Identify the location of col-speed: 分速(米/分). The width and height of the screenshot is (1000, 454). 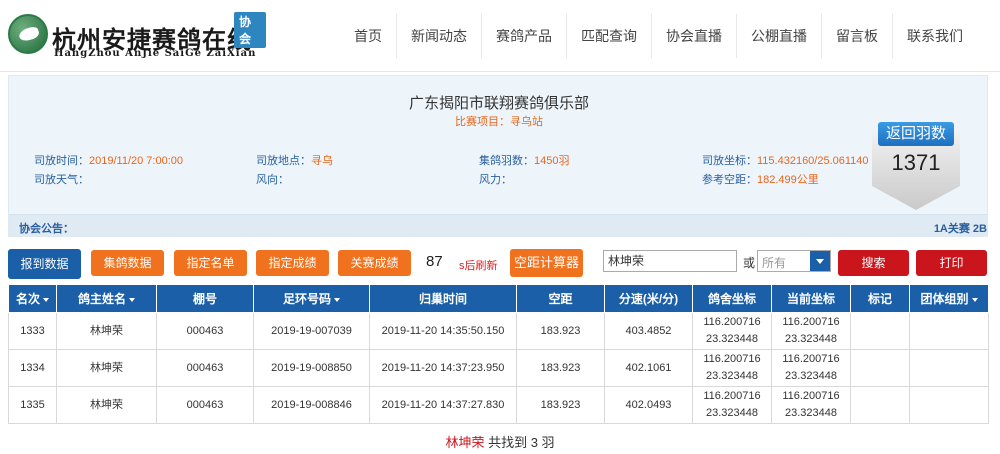
(648, 298).